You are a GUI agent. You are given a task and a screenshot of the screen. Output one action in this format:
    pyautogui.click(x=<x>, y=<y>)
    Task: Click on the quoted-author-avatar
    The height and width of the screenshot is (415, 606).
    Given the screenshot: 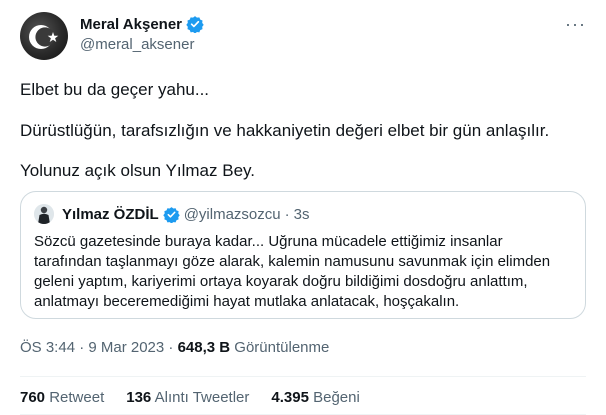 What is the action you would take?
    pyautogui.click(x=44, y=214)
    